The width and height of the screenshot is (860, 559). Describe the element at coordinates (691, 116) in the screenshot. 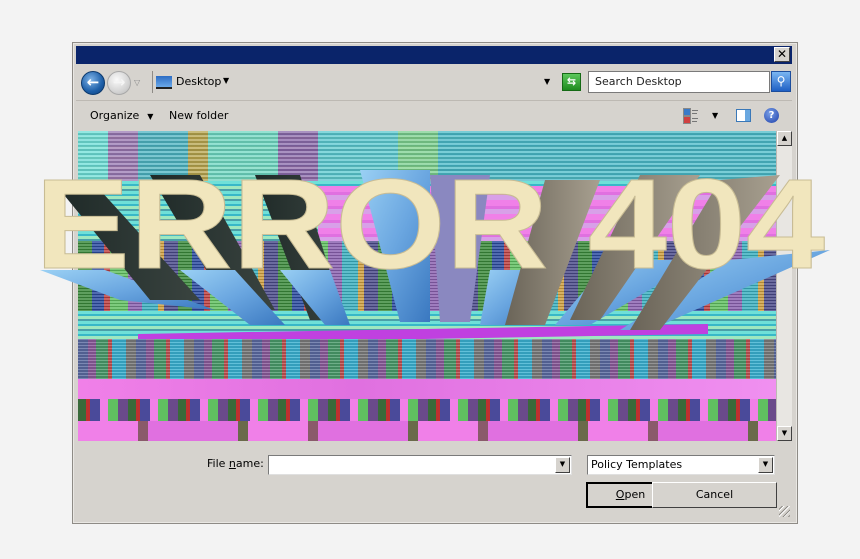

I see `change-view-icon` at that location.